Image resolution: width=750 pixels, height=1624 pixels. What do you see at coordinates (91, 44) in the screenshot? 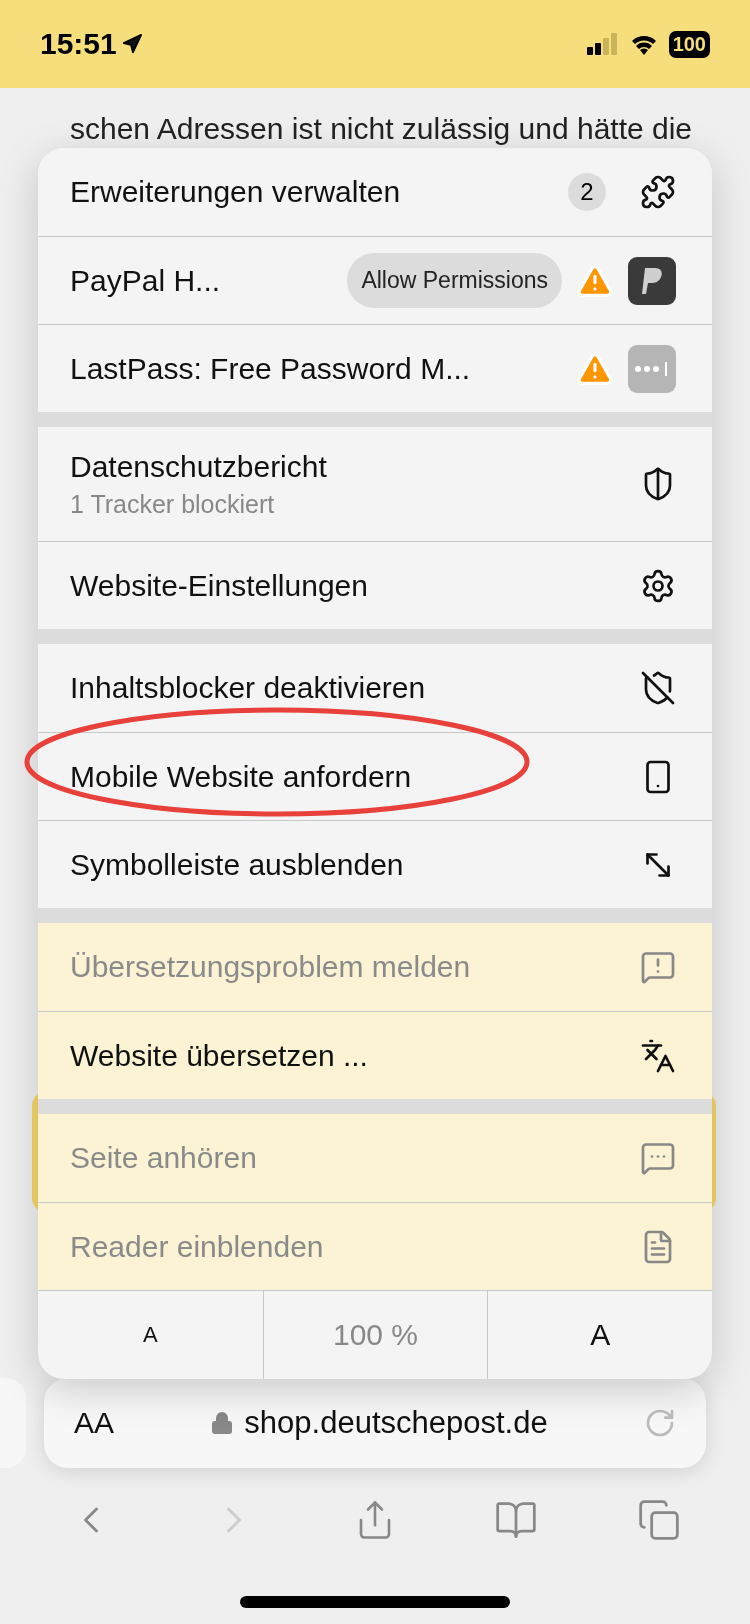
I see `clock: 15:51` at bounding box center [91, 44].